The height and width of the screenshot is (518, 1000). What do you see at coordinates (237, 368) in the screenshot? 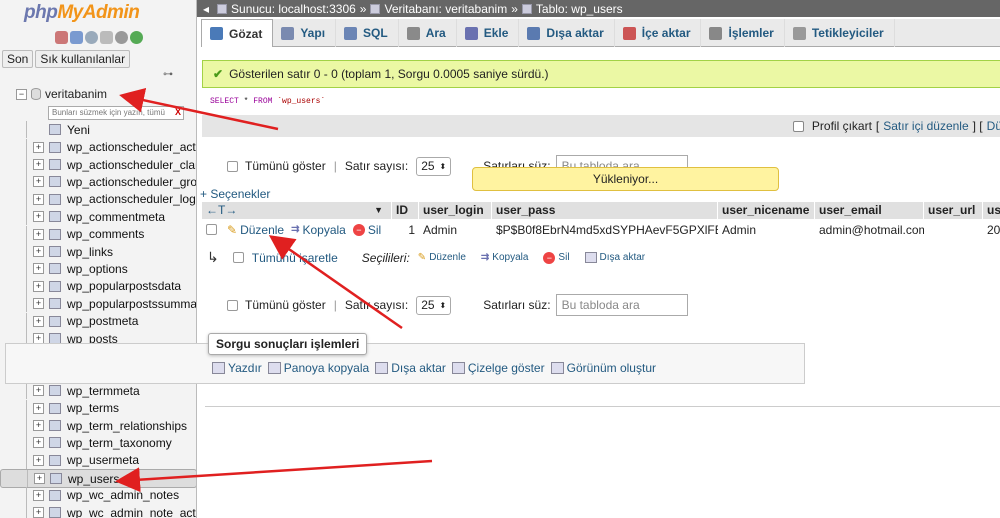
I see `print-link: Yazdır` at bounding box center [237, 368].